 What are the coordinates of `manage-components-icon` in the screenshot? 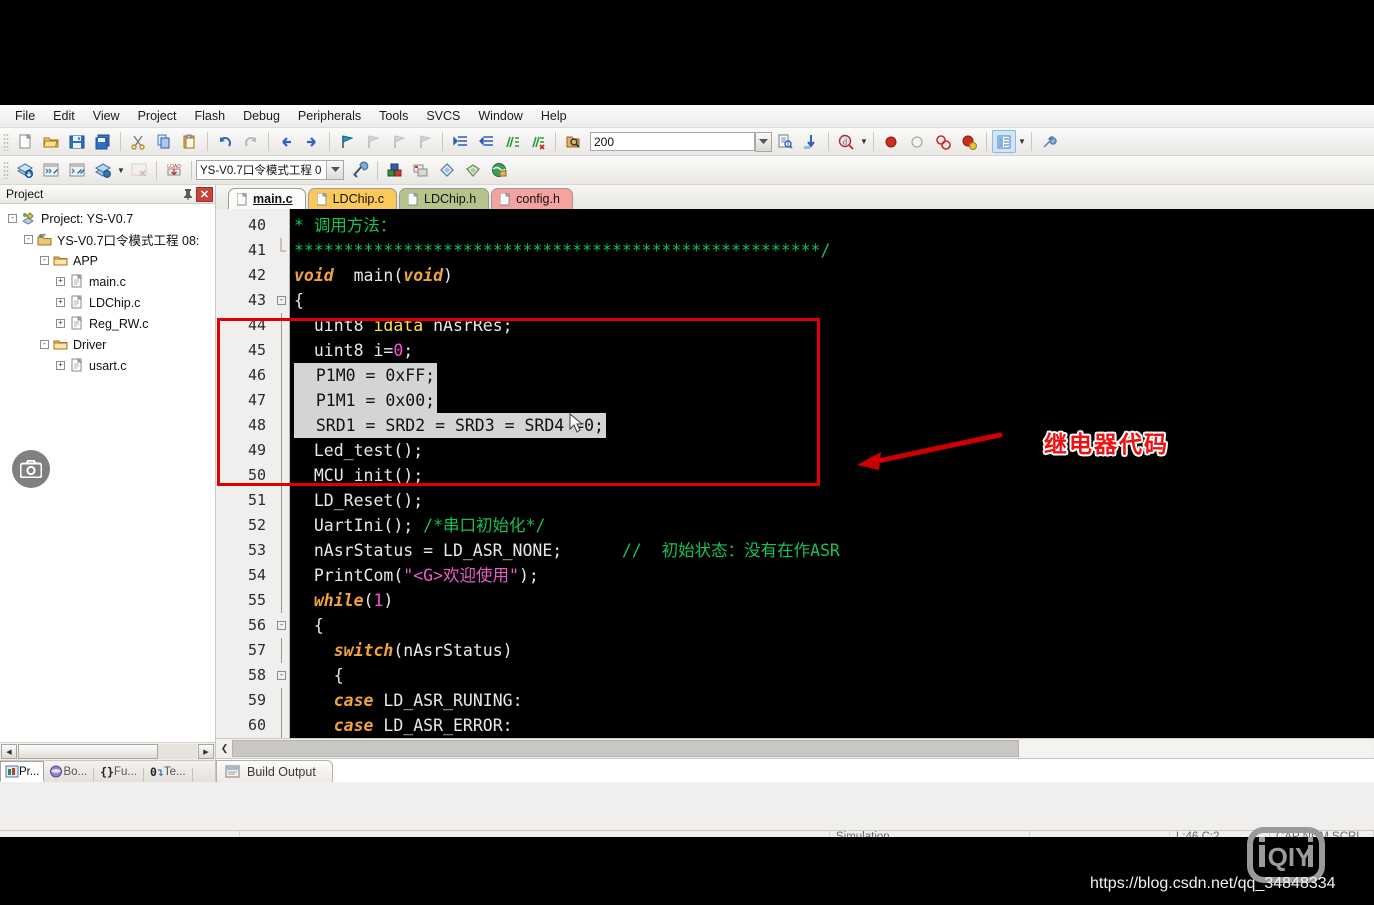 It's located at (395, 170).